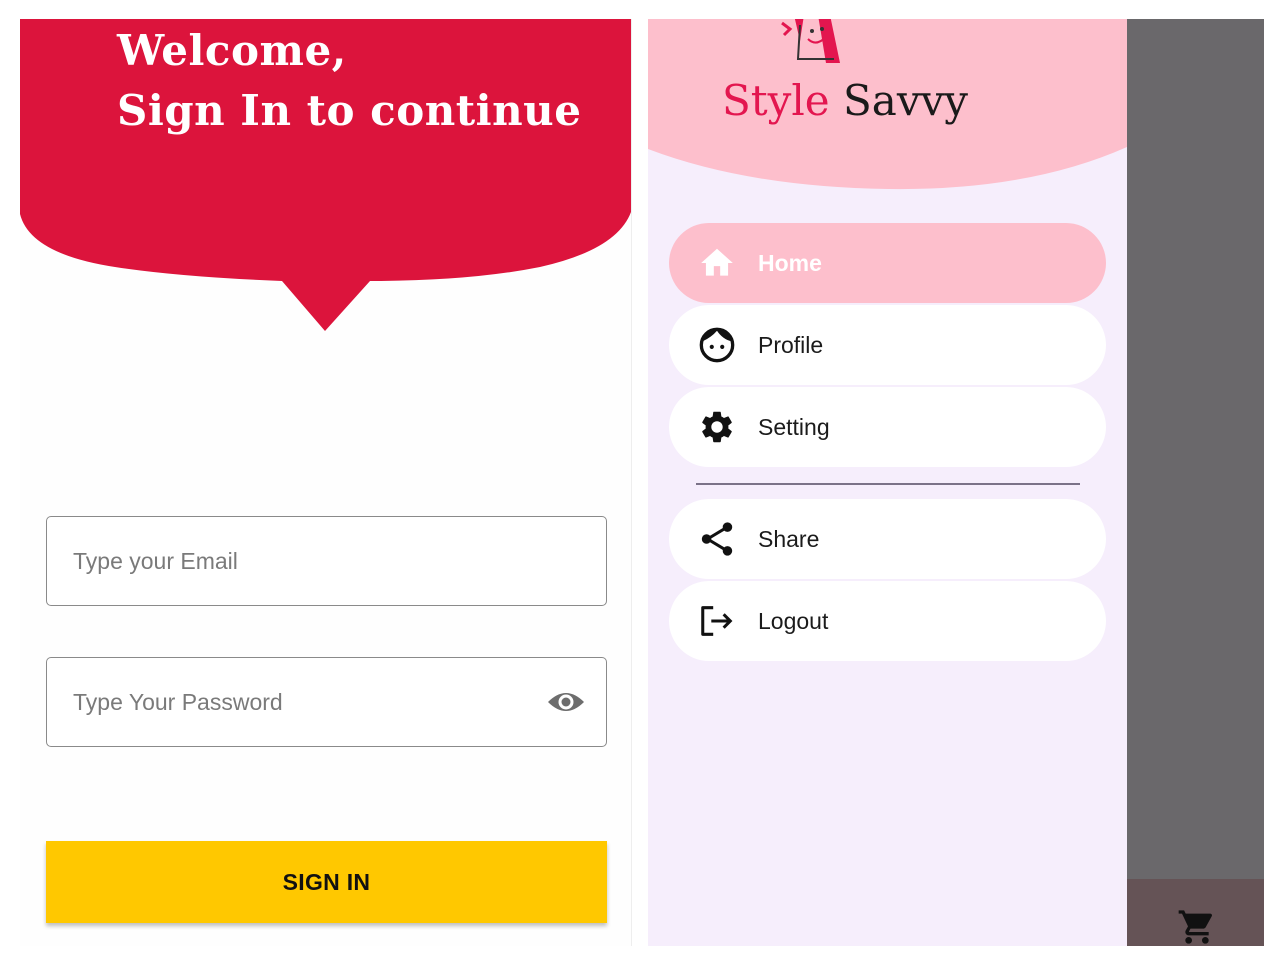 The height and width of the screenshot is (961, 1280). I want to click on brand-logo, so click(810, 41).